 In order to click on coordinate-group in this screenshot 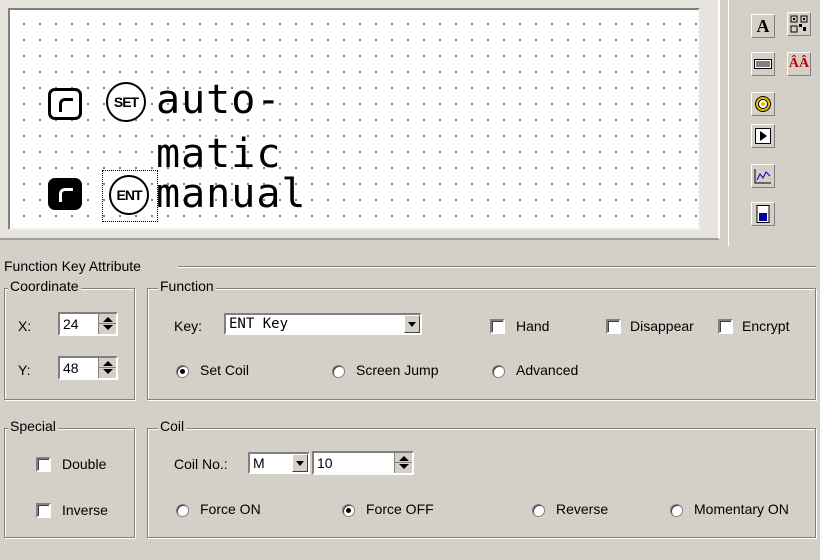, I will do `click(69, 344)`.